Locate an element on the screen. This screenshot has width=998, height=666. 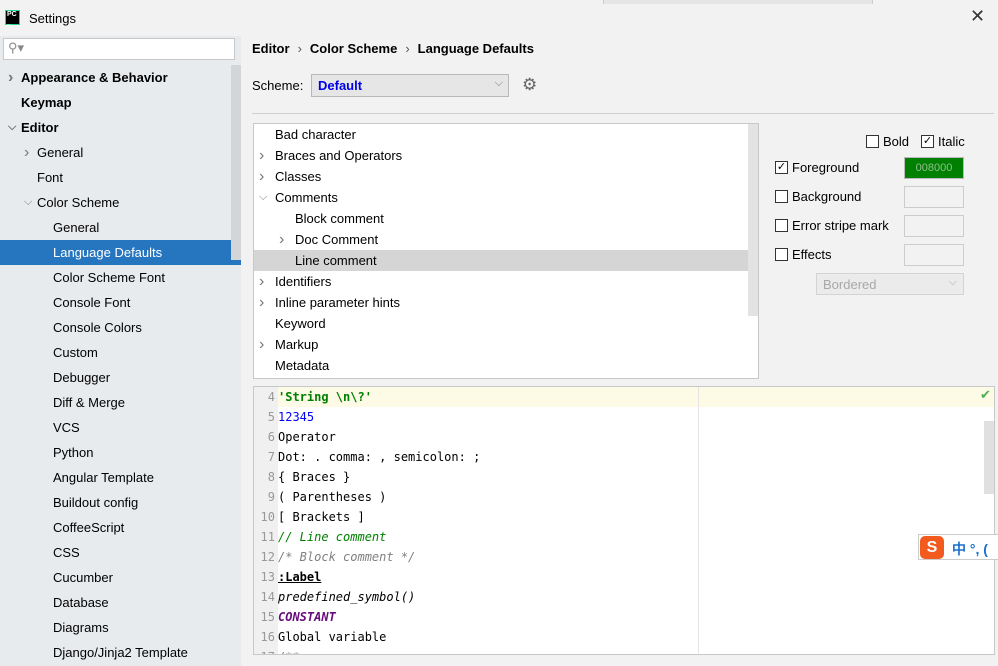
tree-item: › Braces and Operators is located at coordinates (501, 155).